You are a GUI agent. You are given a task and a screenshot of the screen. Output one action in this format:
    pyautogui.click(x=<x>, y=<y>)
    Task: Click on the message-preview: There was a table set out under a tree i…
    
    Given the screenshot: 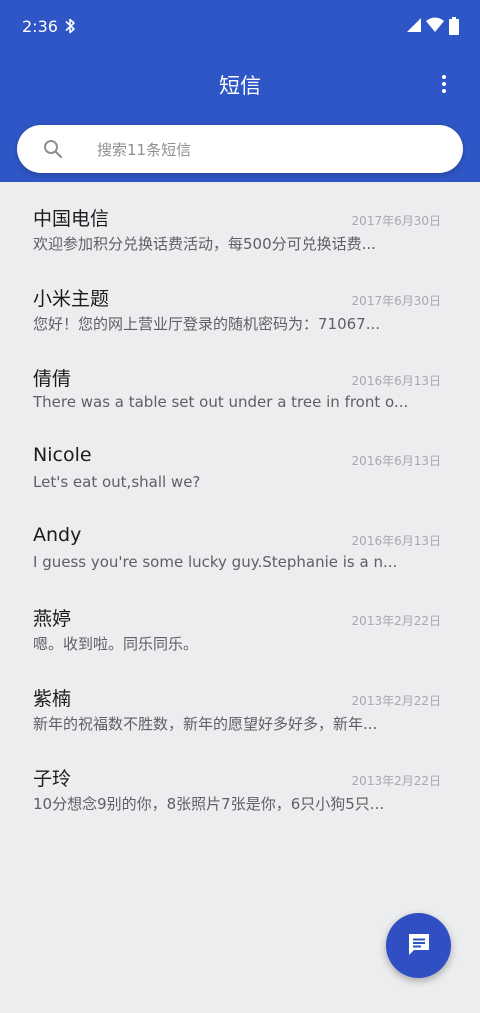 What is the action you would take?
    pyautogui.click(x=221, y=402)
    